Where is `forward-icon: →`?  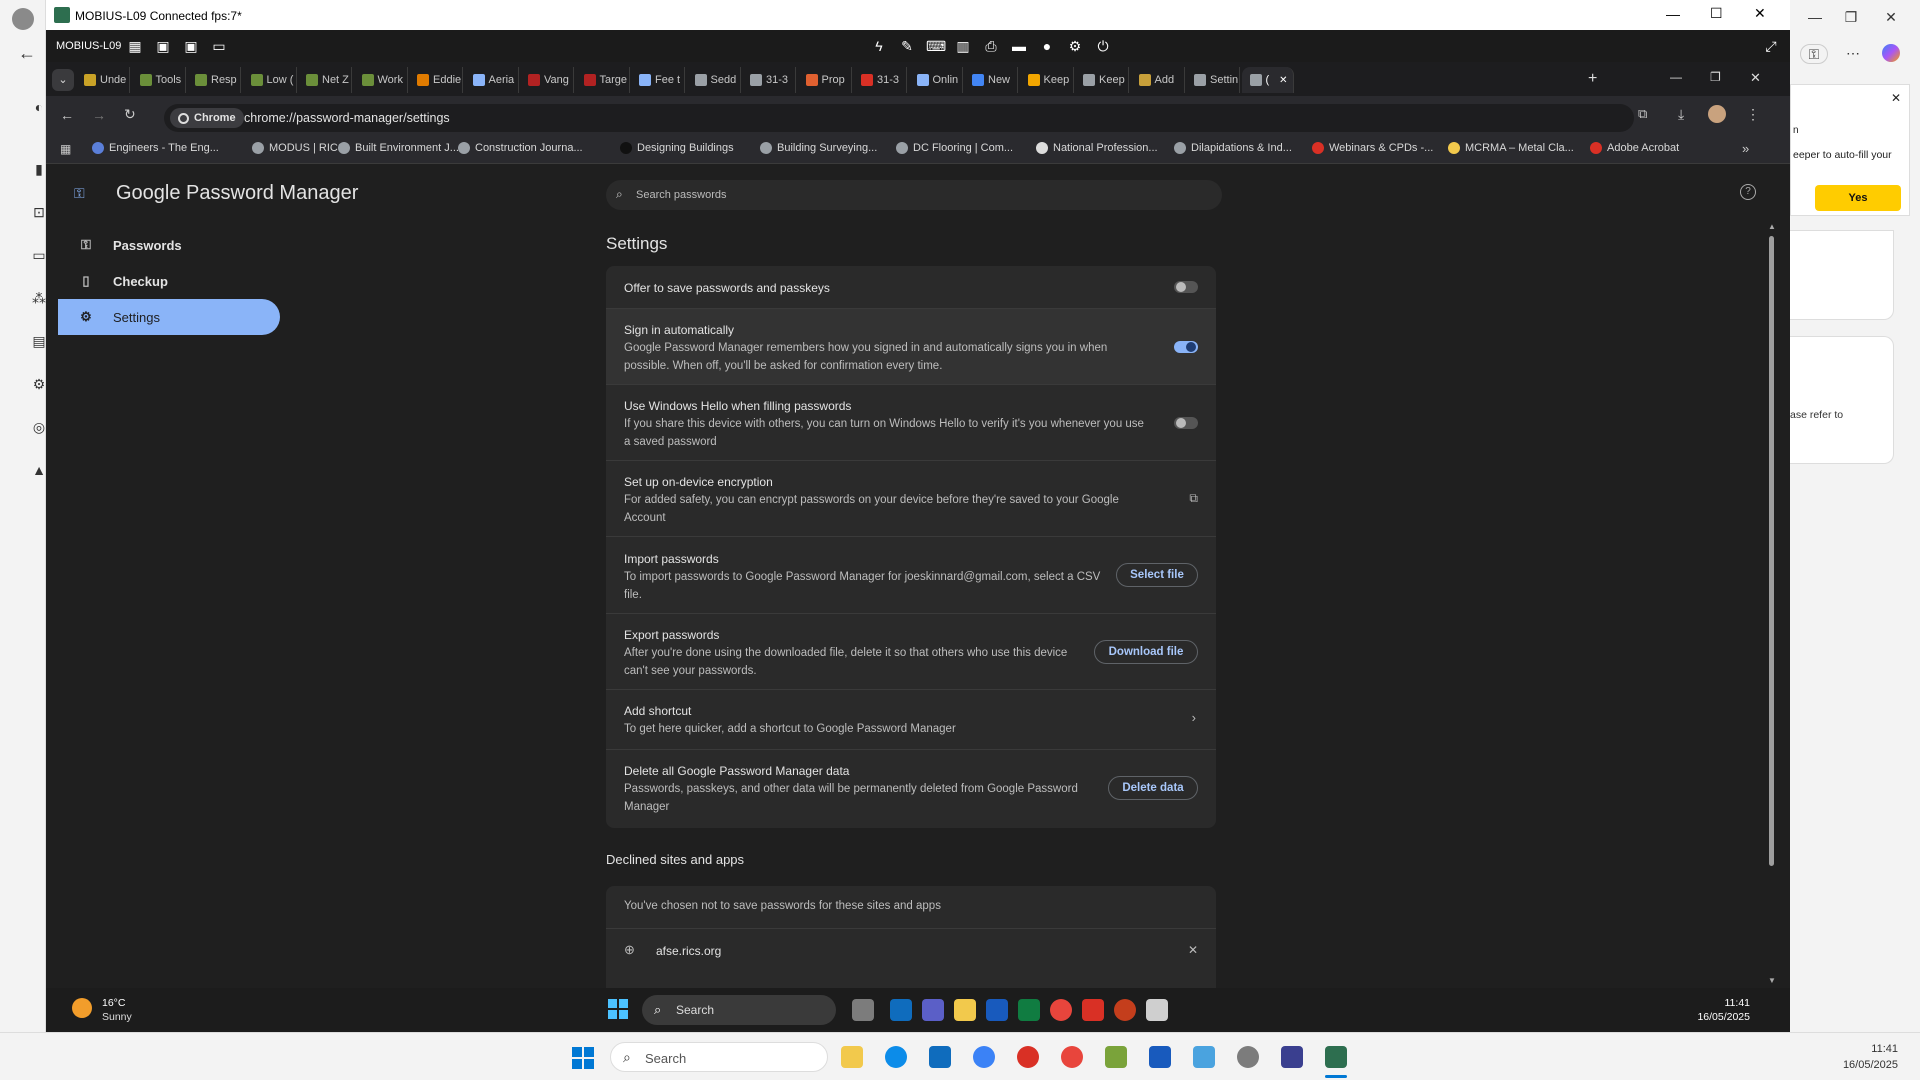 forward-icon: → is located at coordinates (99, 115).